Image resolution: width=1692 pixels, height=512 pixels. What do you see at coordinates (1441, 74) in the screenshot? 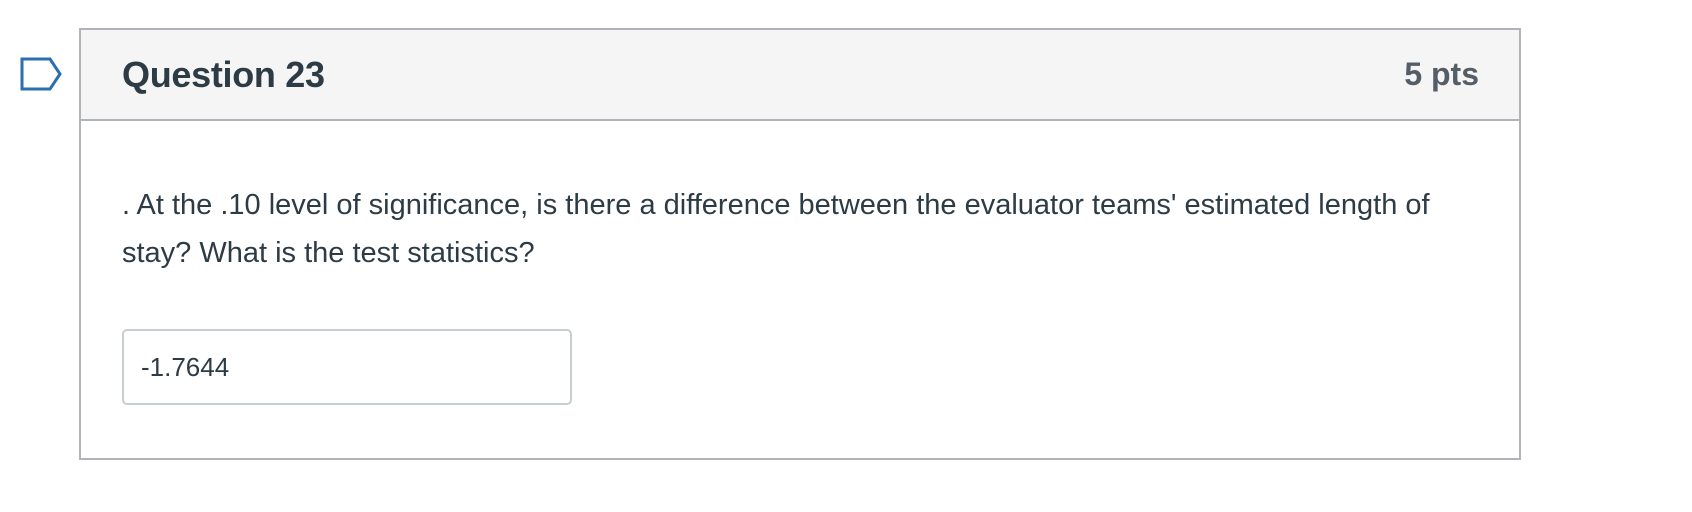
I see `question-points: 5 pts` at bounding box center [1441, 74].